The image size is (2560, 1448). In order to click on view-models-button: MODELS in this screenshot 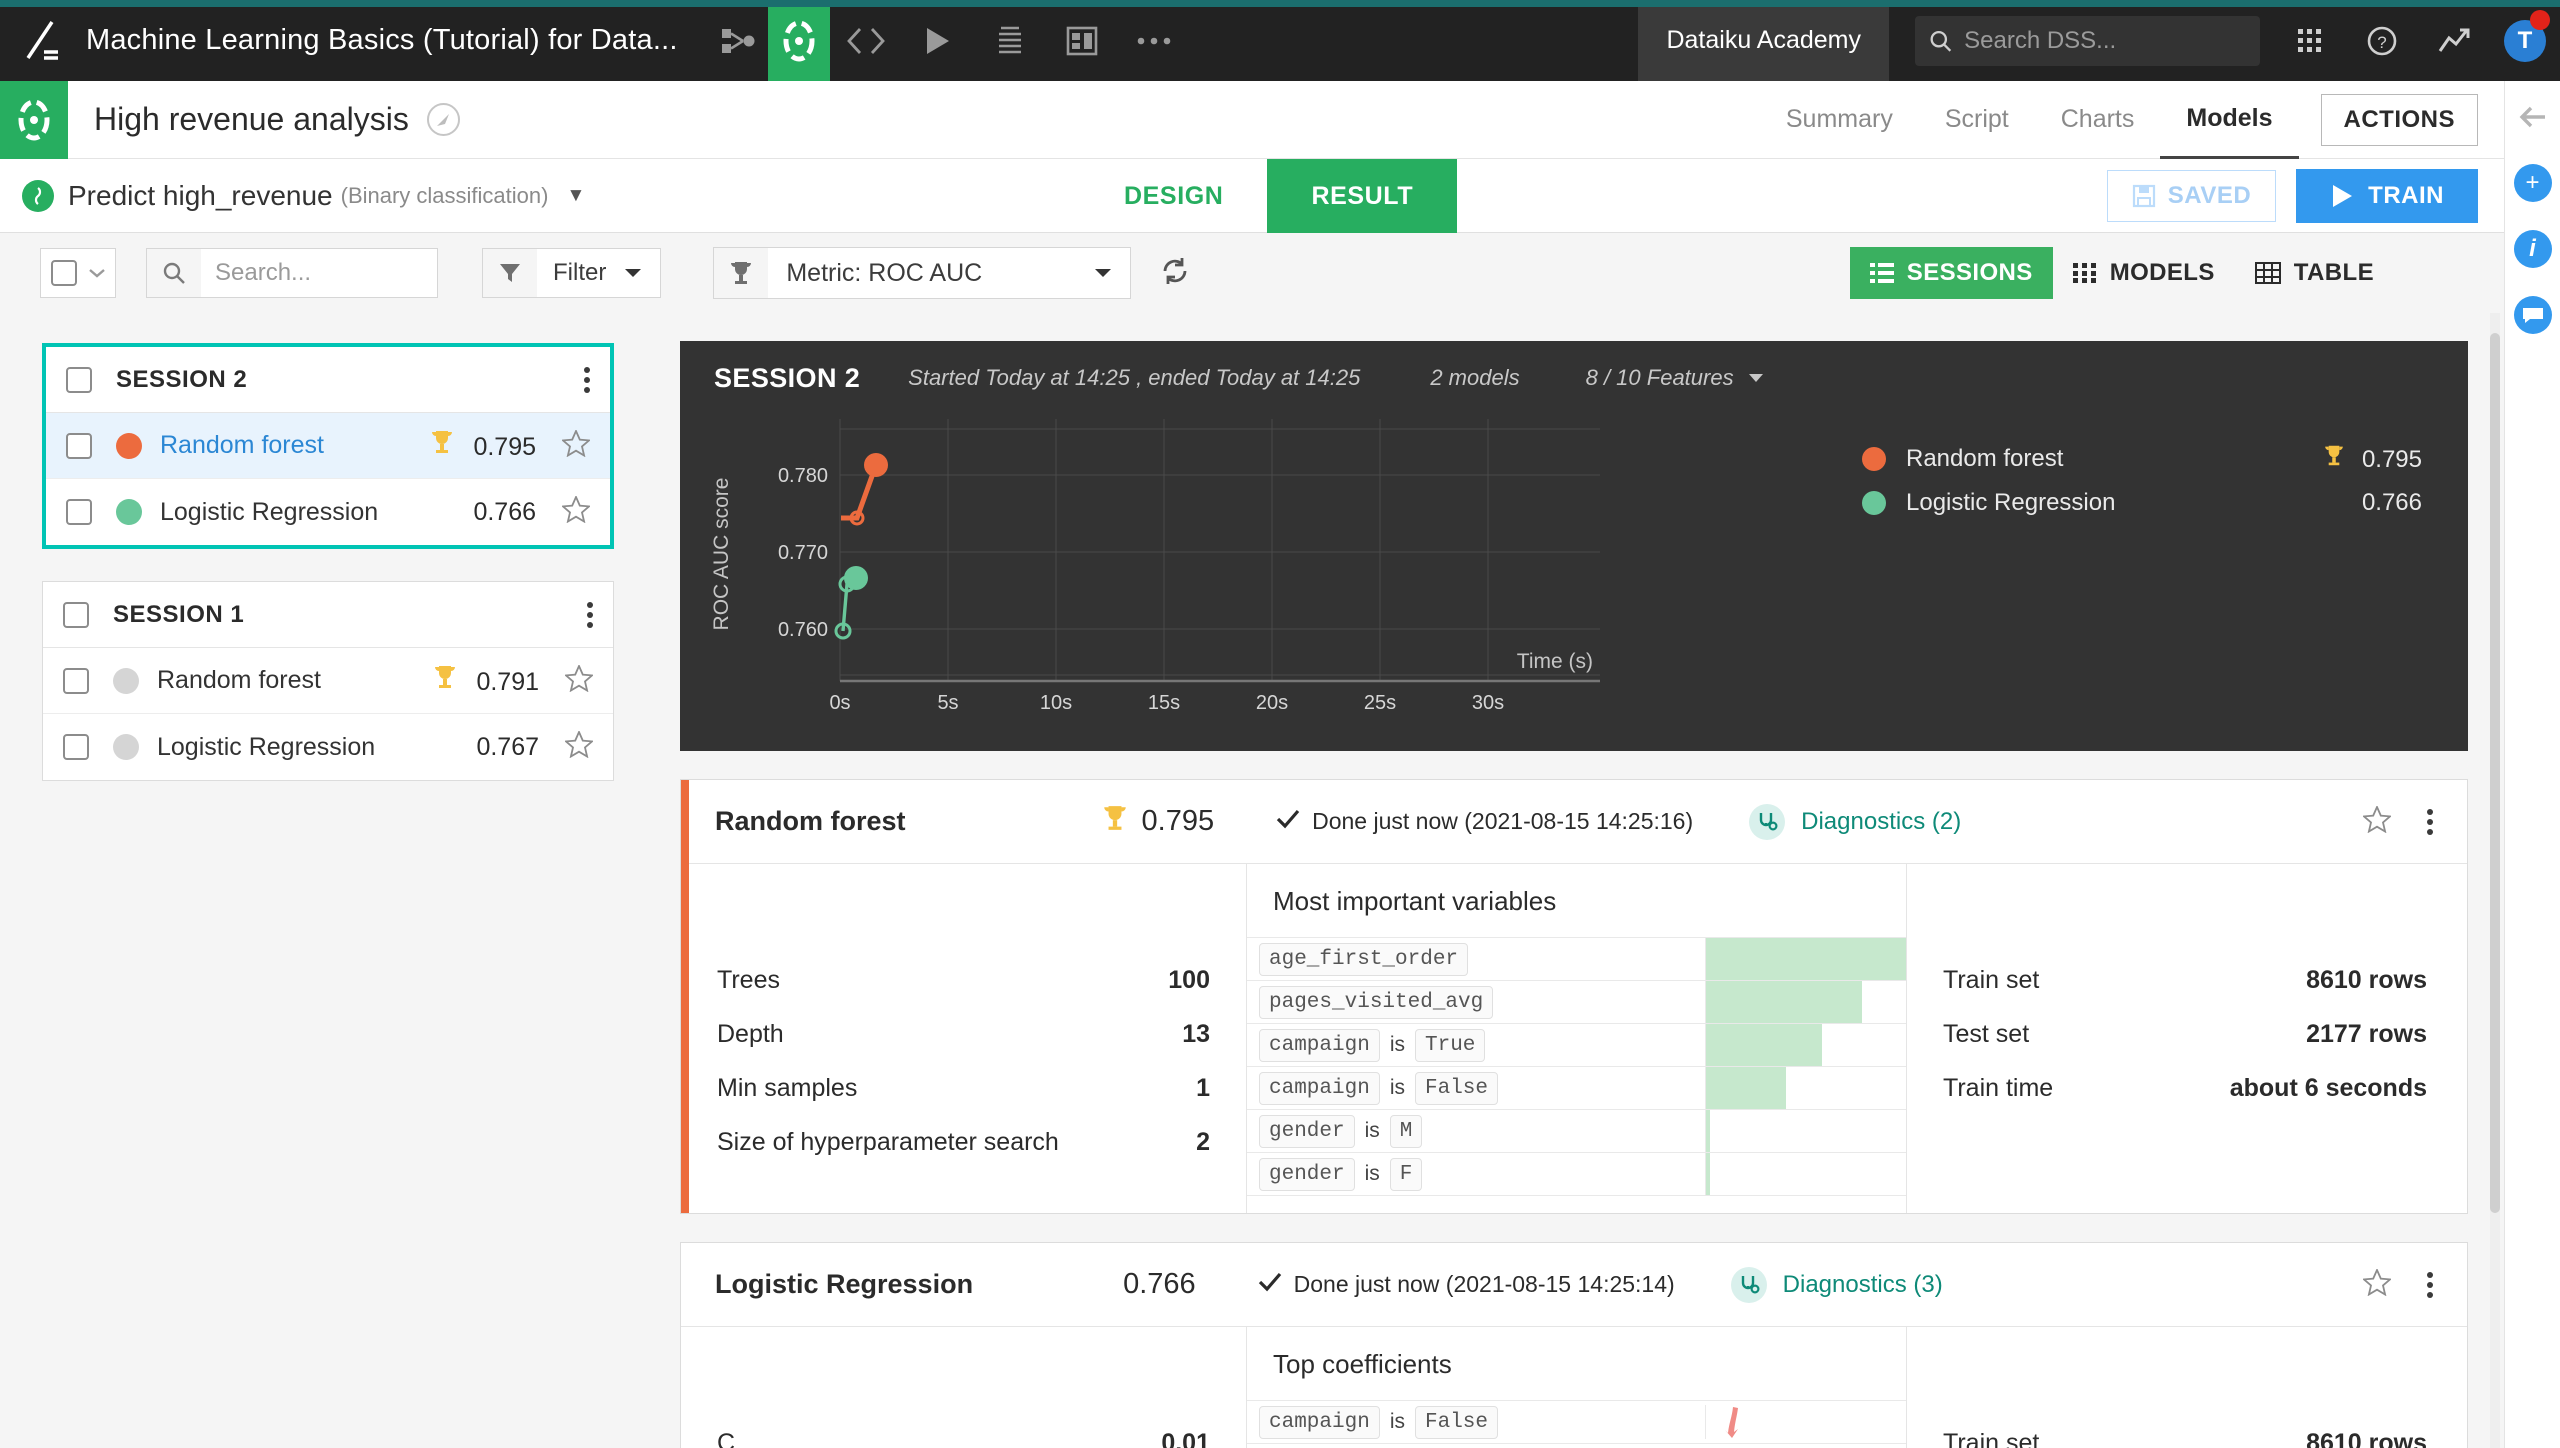, I will do `click(2144, 273)`.